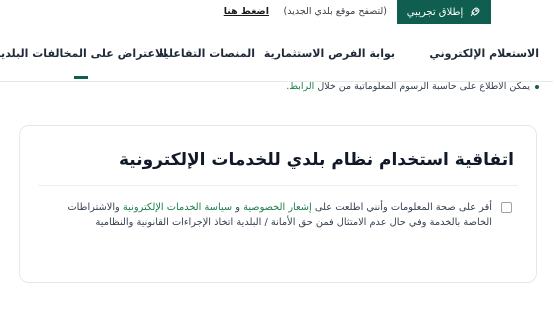 The image size is (554, 324). I want to click on beta-launch-badge: إطلاق تجريبي, so click(445, 12).